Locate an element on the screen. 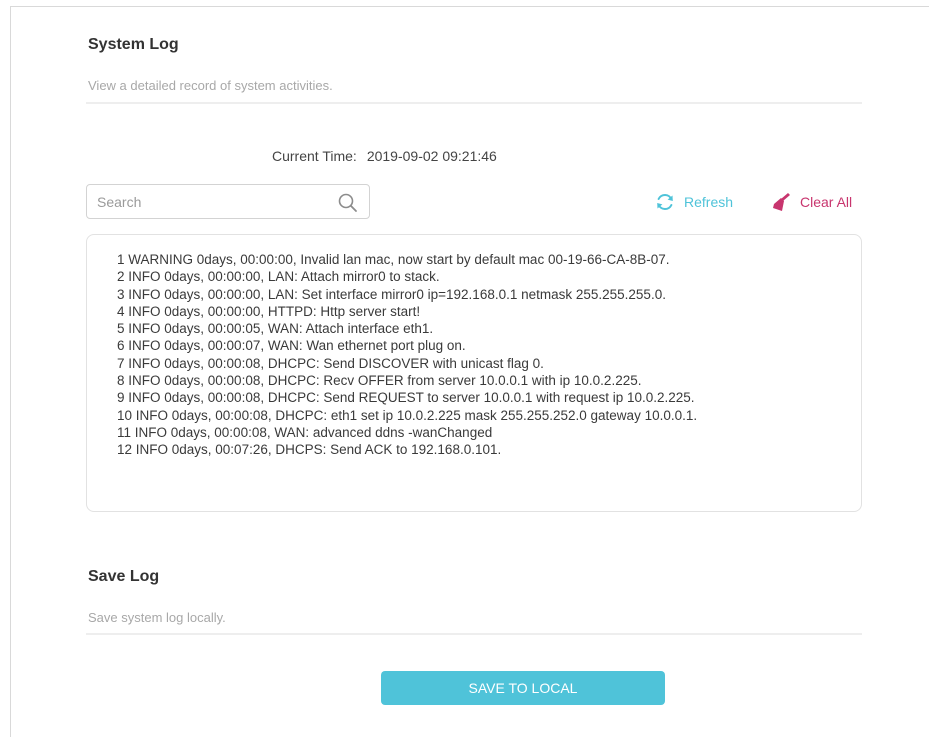 Image resolution: width=929 pixels, height=737 pixels. refresh-button: Refresh is located at coordinates (693, 202).